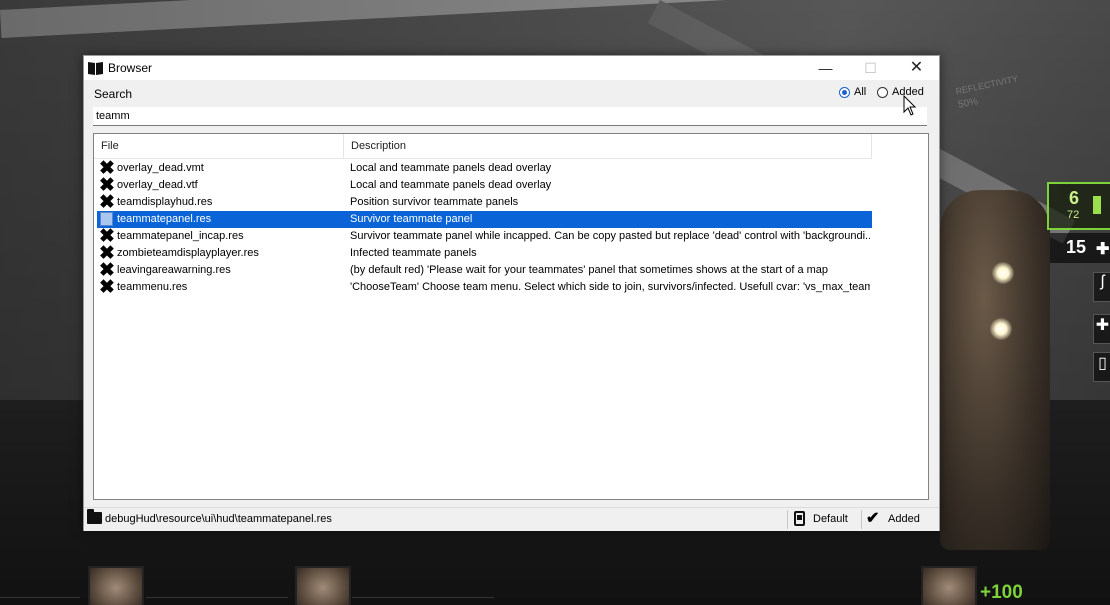  I want to click on ammo-clip: 6, so click(1074, 198).